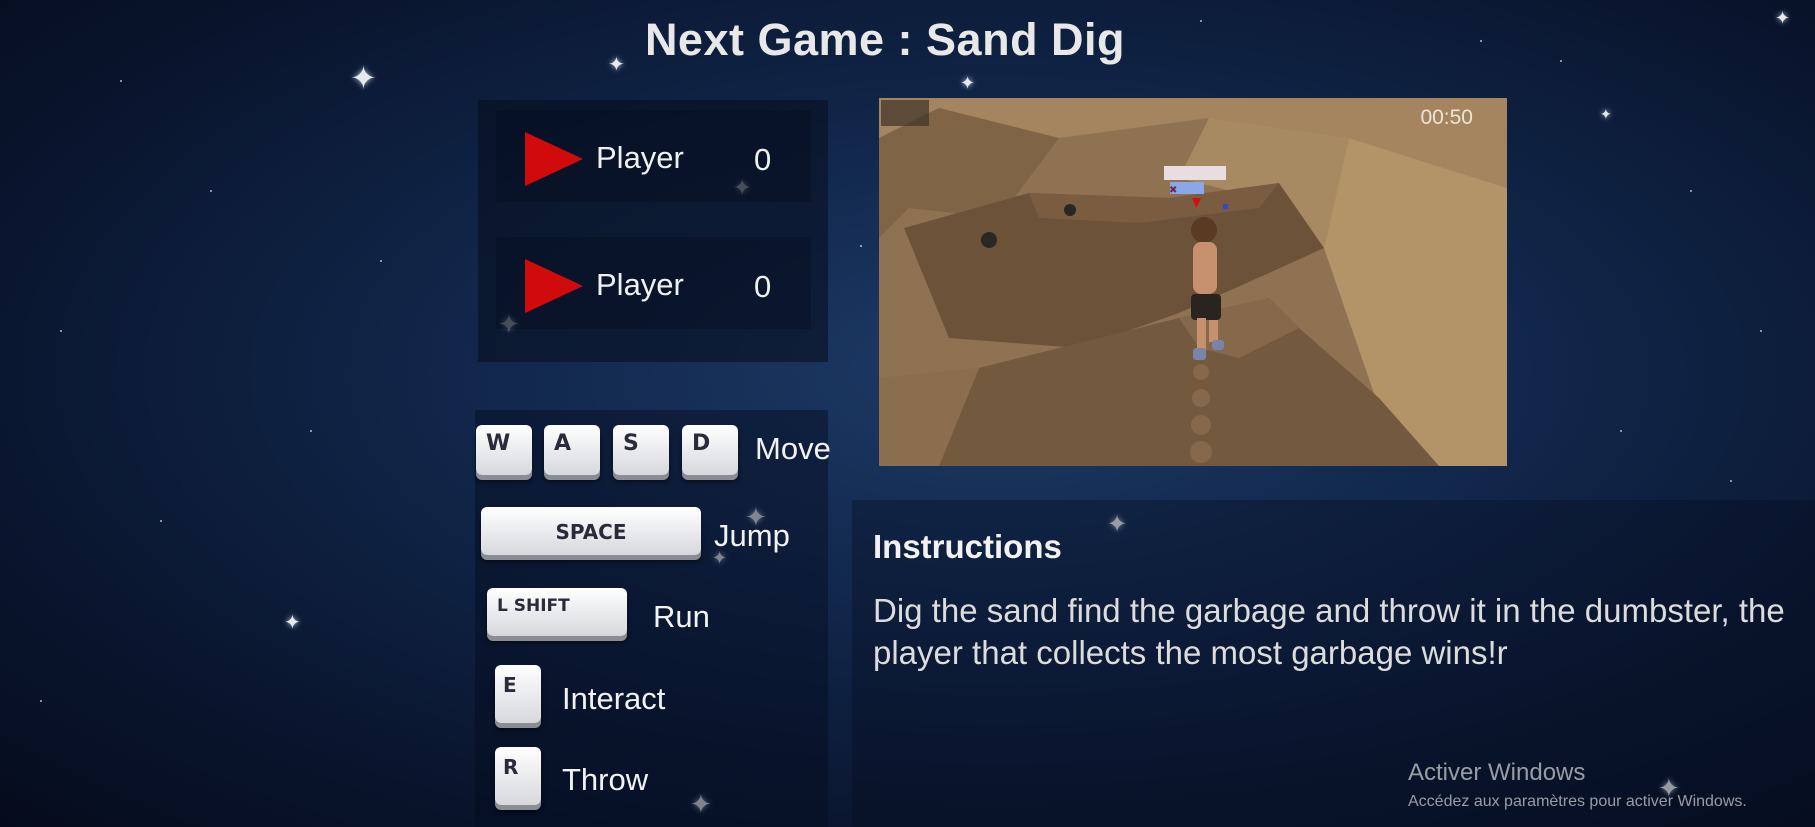 This screenshot has height=827, width=1815. Describe the element at coordinates (605, 779) in the screenshot. I see `throw-label: Throw` at that location.